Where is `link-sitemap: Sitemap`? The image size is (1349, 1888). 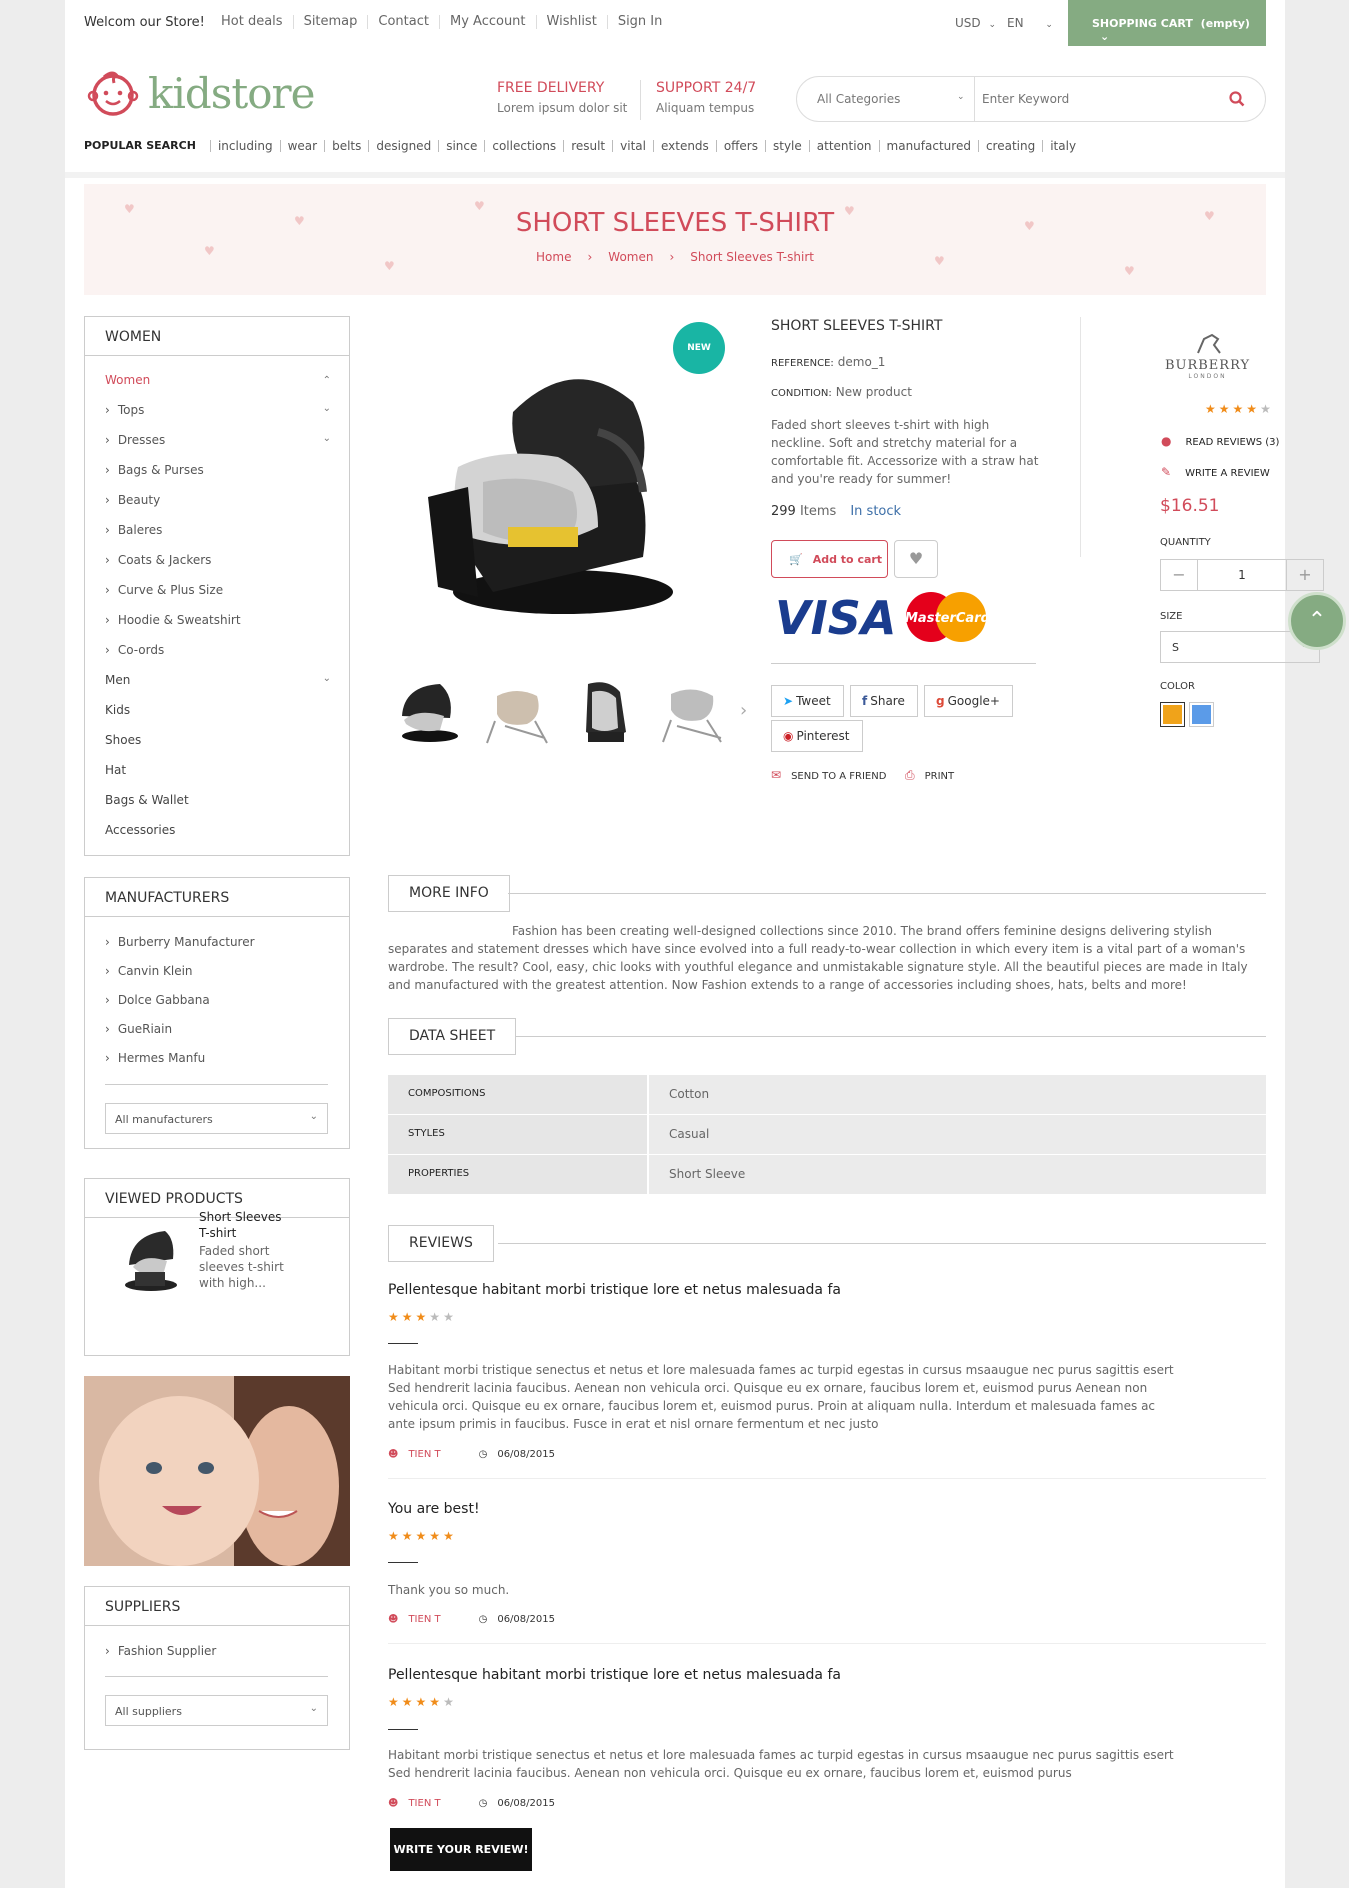
link-sitemap: Sitemap is located at coordinates (330, 22).